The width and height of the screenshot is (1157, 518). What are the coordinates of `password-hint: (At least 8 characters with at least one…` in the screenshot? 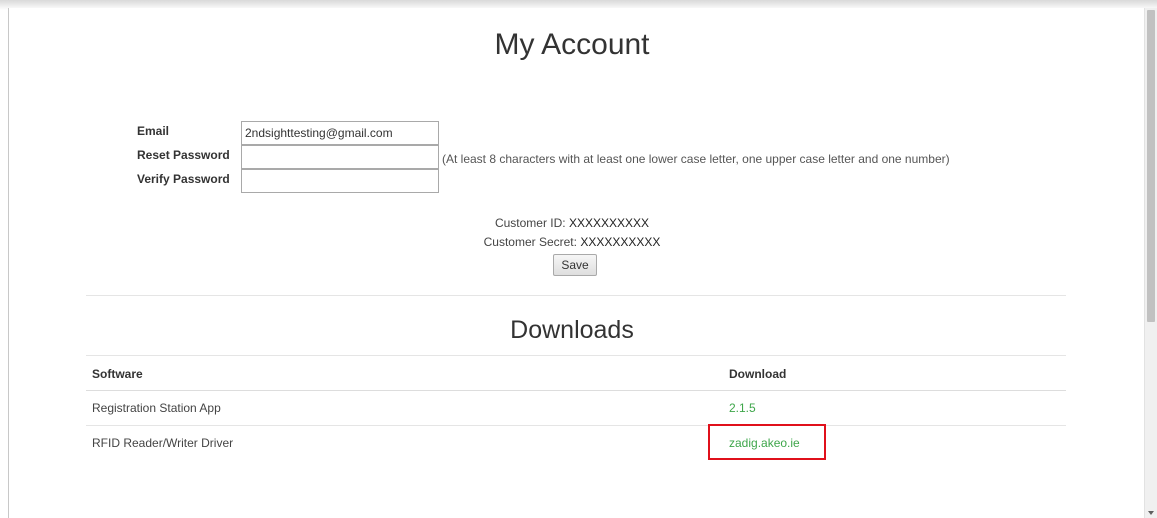 It's located at (696, 159).